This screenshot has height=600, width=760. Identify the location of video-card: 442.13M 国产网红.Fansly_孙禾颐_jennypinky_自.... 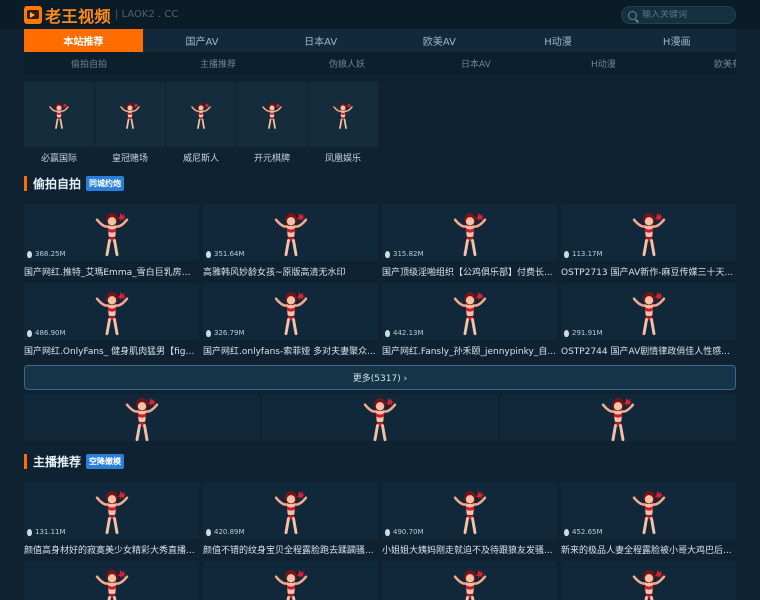
(469, 320).